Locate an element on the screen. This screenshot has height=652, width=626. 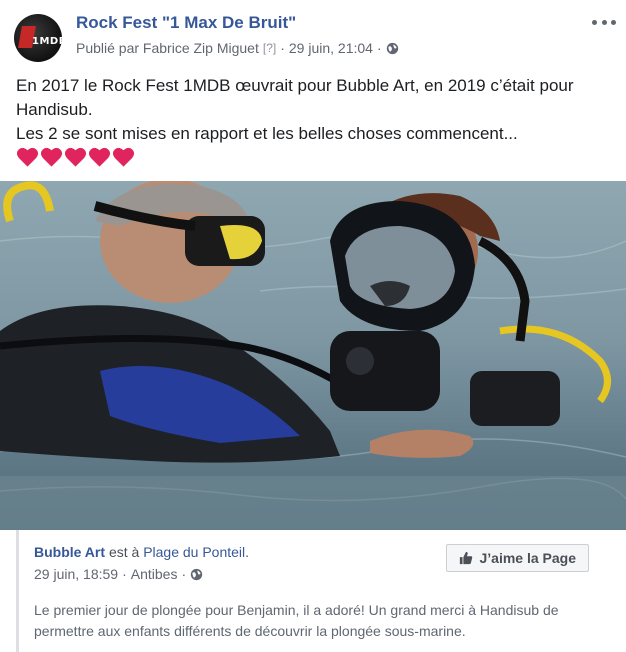
shared-date-link: 29 juin, 18:59 is located at coordinates (76, 574).